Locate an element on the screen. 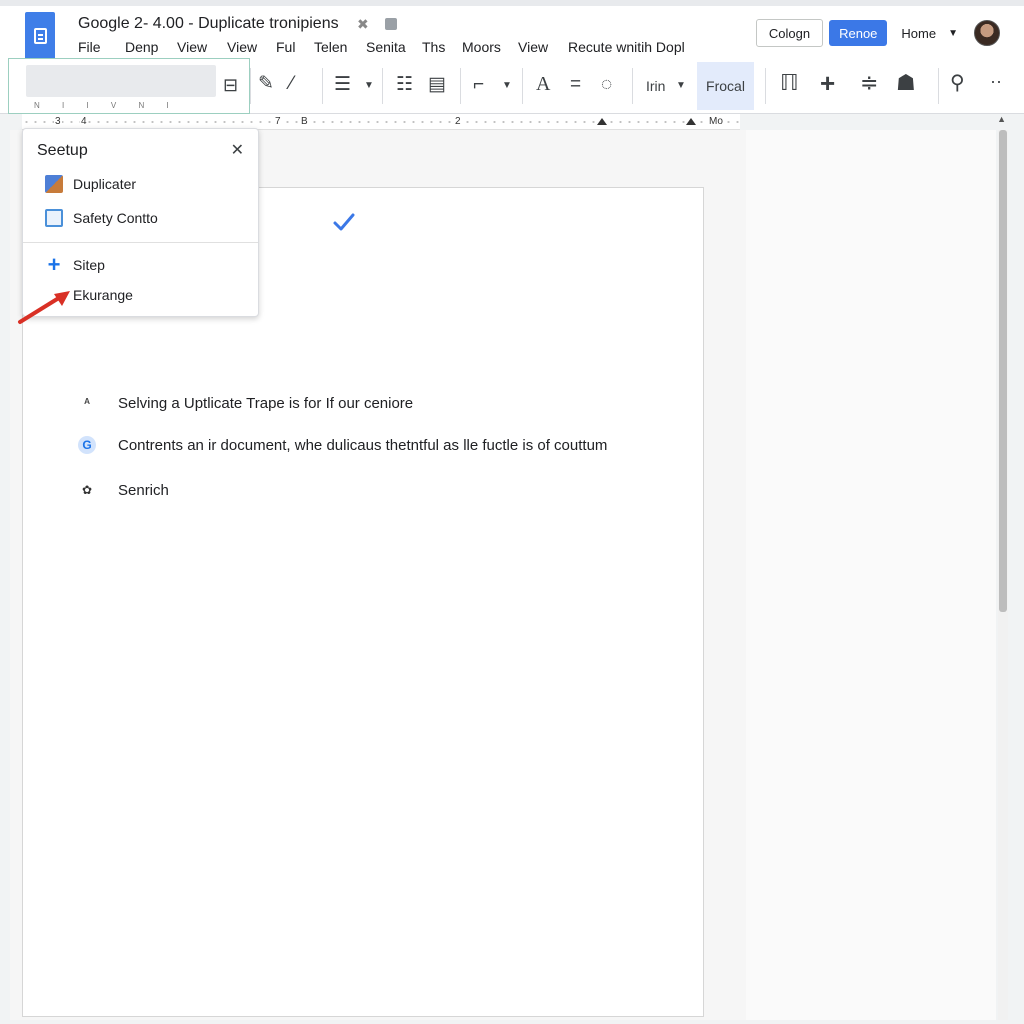  popup-item-sitep: + Sitep is located at coordinates (75, 264).